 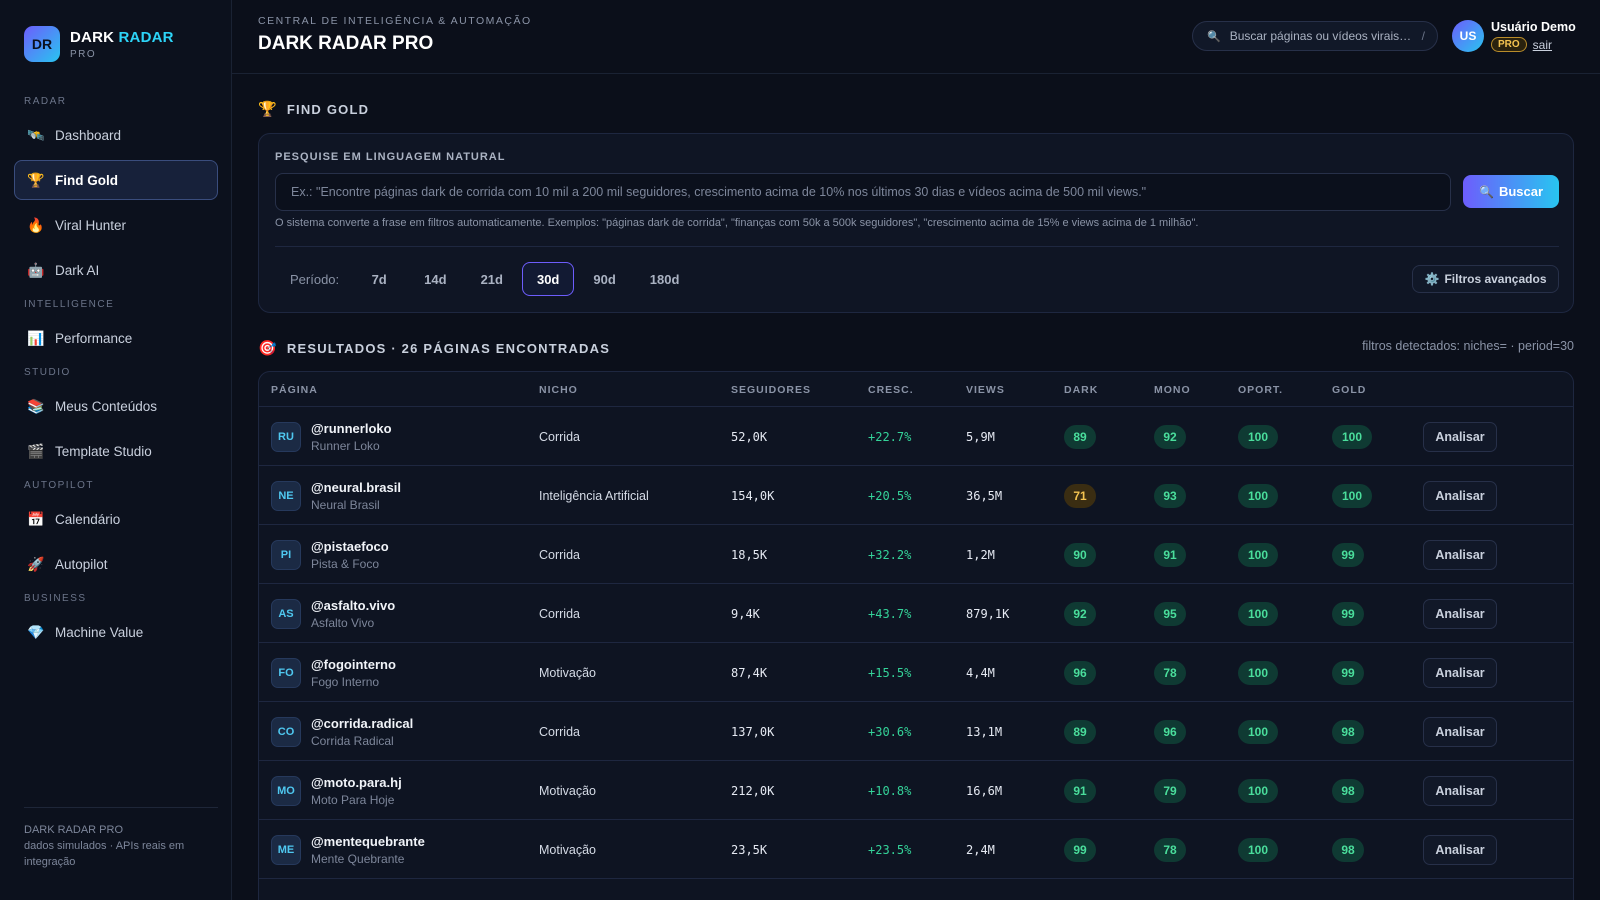 I want to click on natural-language-input, so click(x=863, y=192).